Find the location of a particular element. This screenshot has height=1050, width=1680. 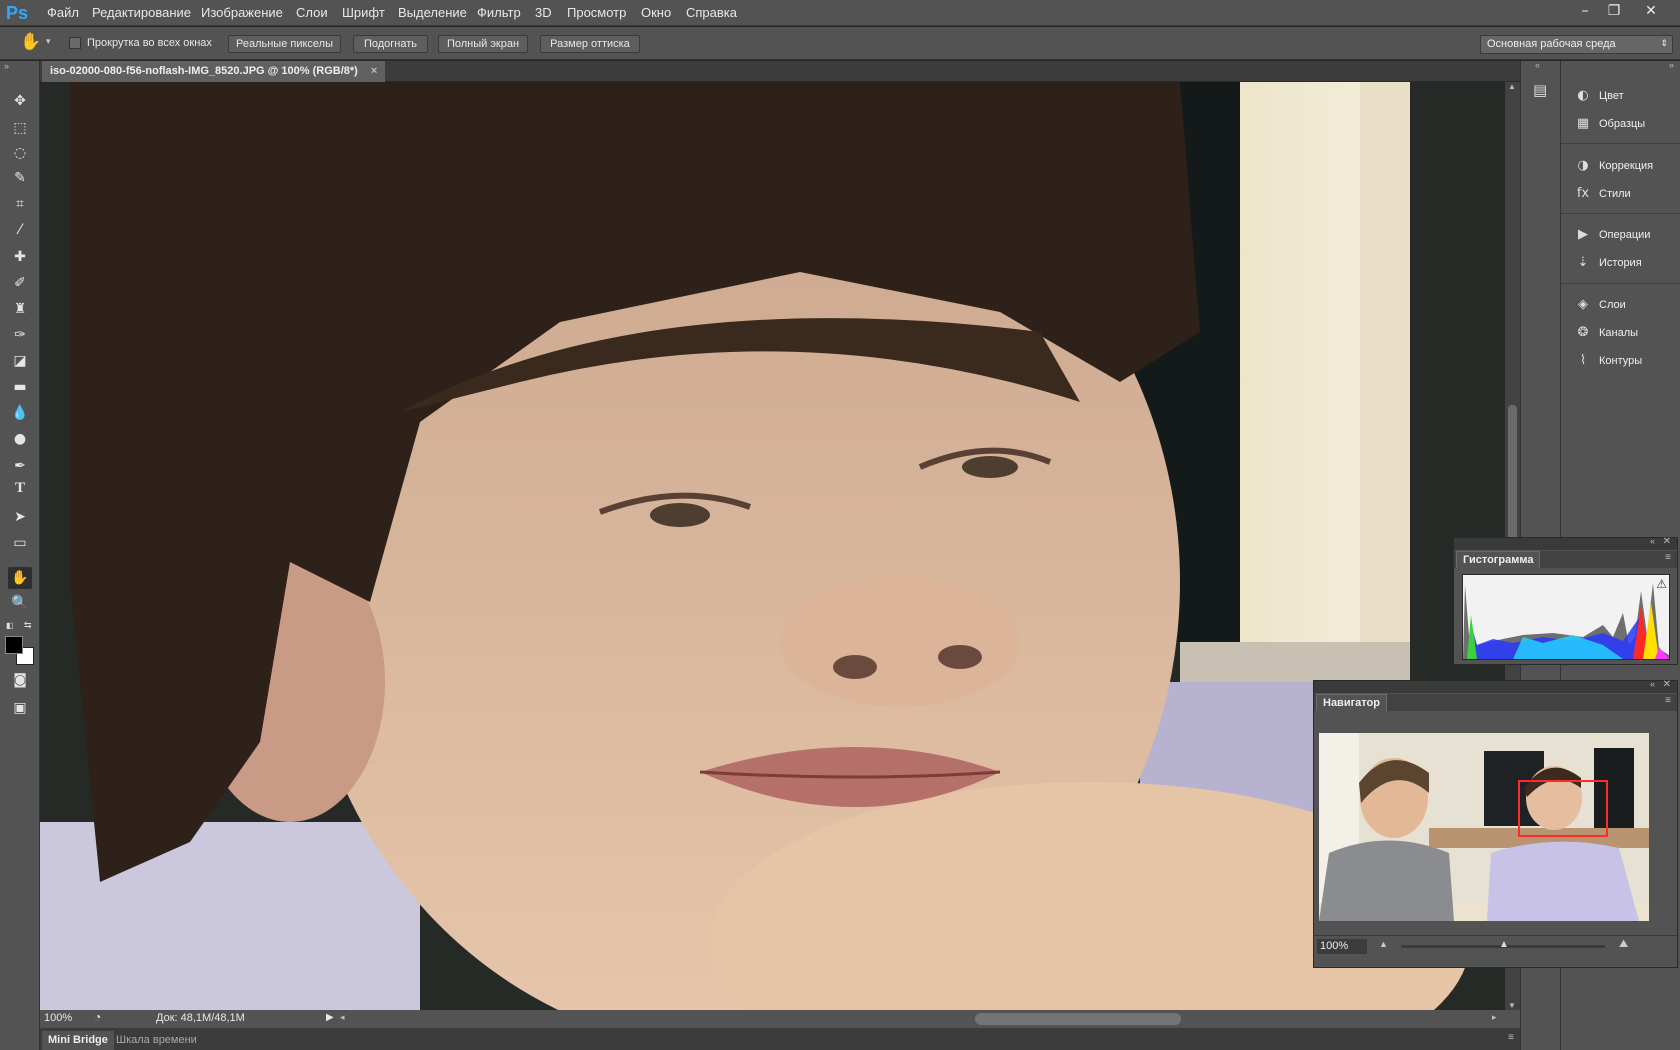

menu-edit: Редактирование is located at coordinates (141, 12).